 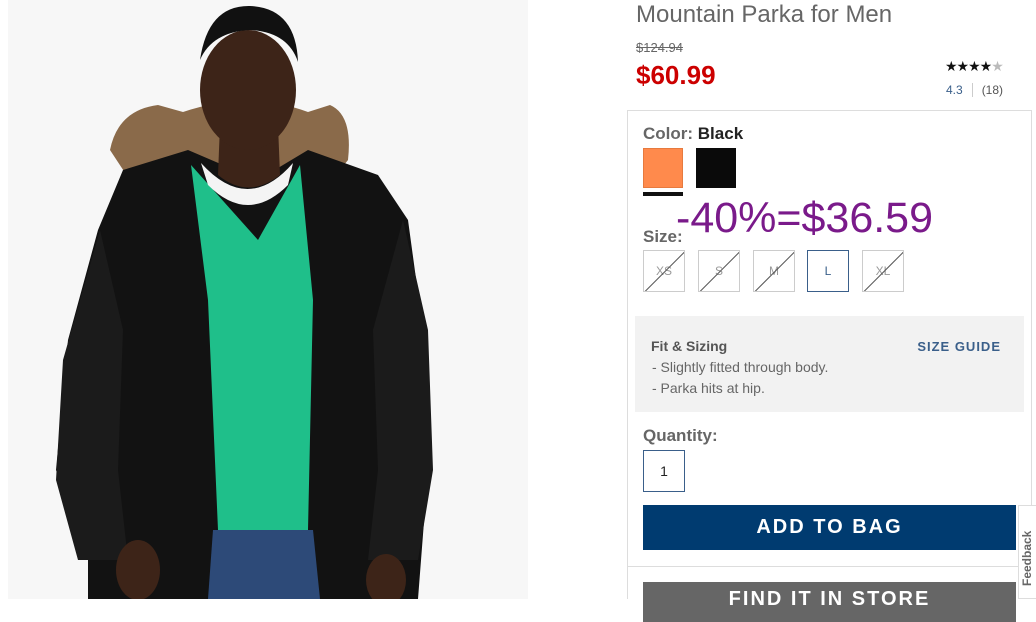 What do you see at coordinates (992, 90) in the screenshot?
I see `review-count: (18)` at bounding box center [992, 90].